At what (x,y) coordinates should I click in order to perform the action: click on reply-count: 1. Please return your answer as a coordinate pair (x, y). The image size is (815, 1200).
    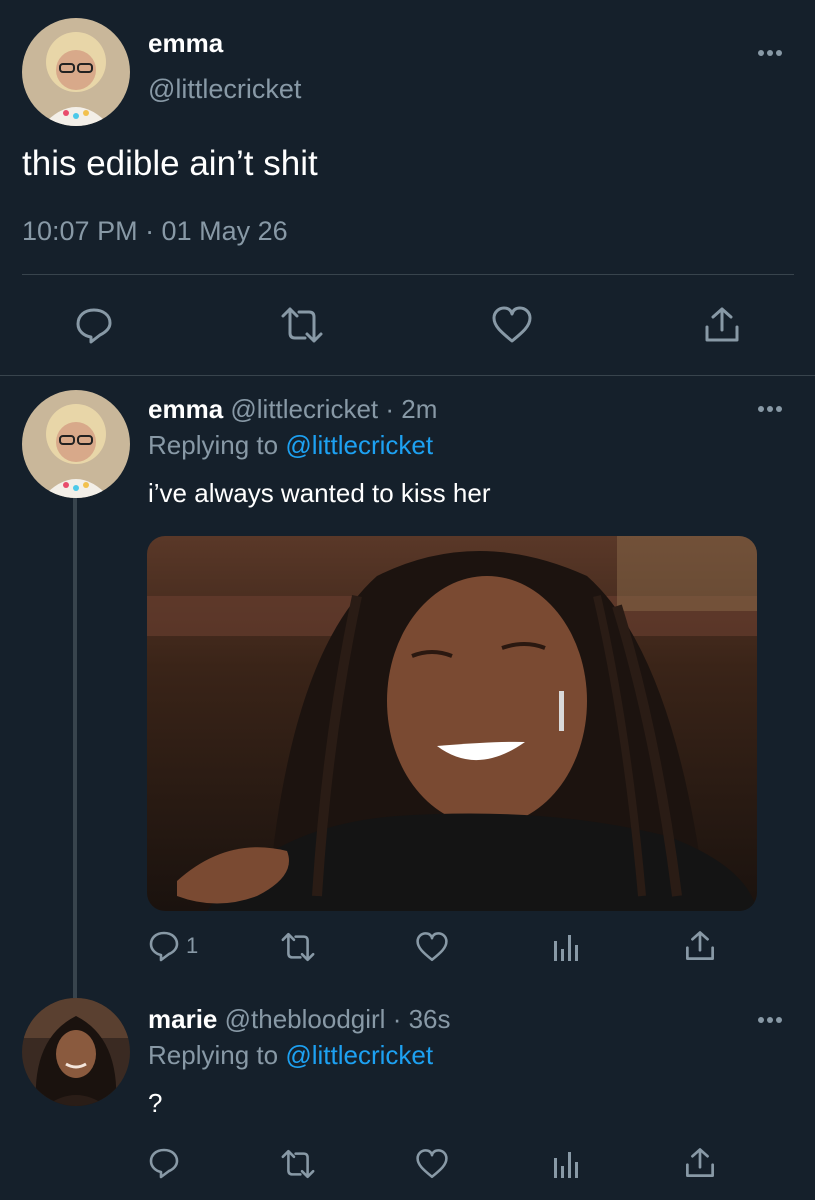
    Looking at the image, I should click on (192, 945).